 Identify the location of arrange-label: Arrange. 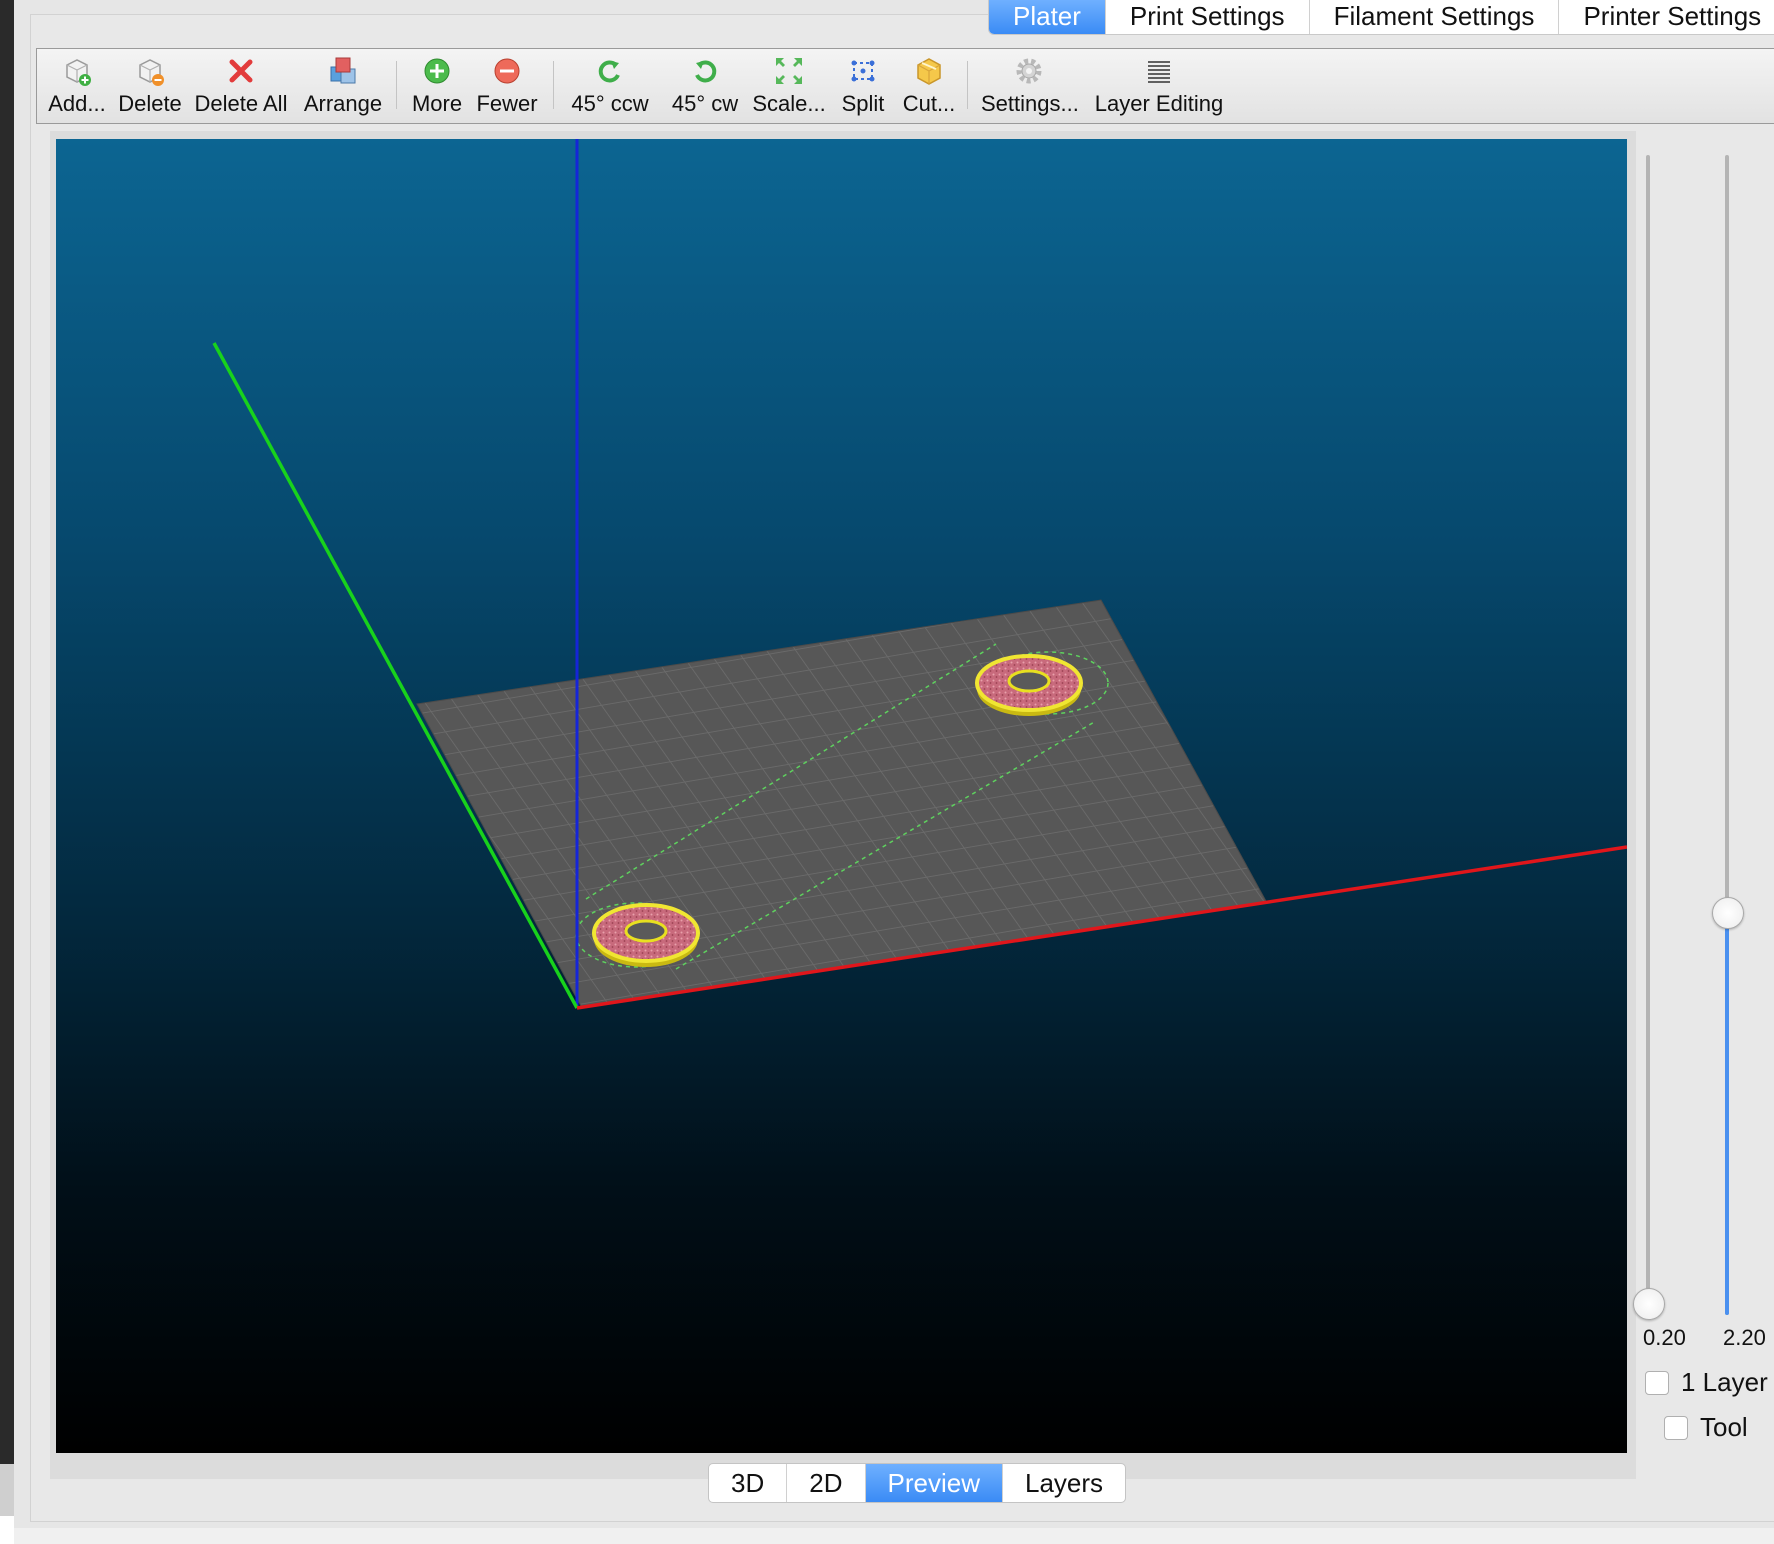
(343, 103).